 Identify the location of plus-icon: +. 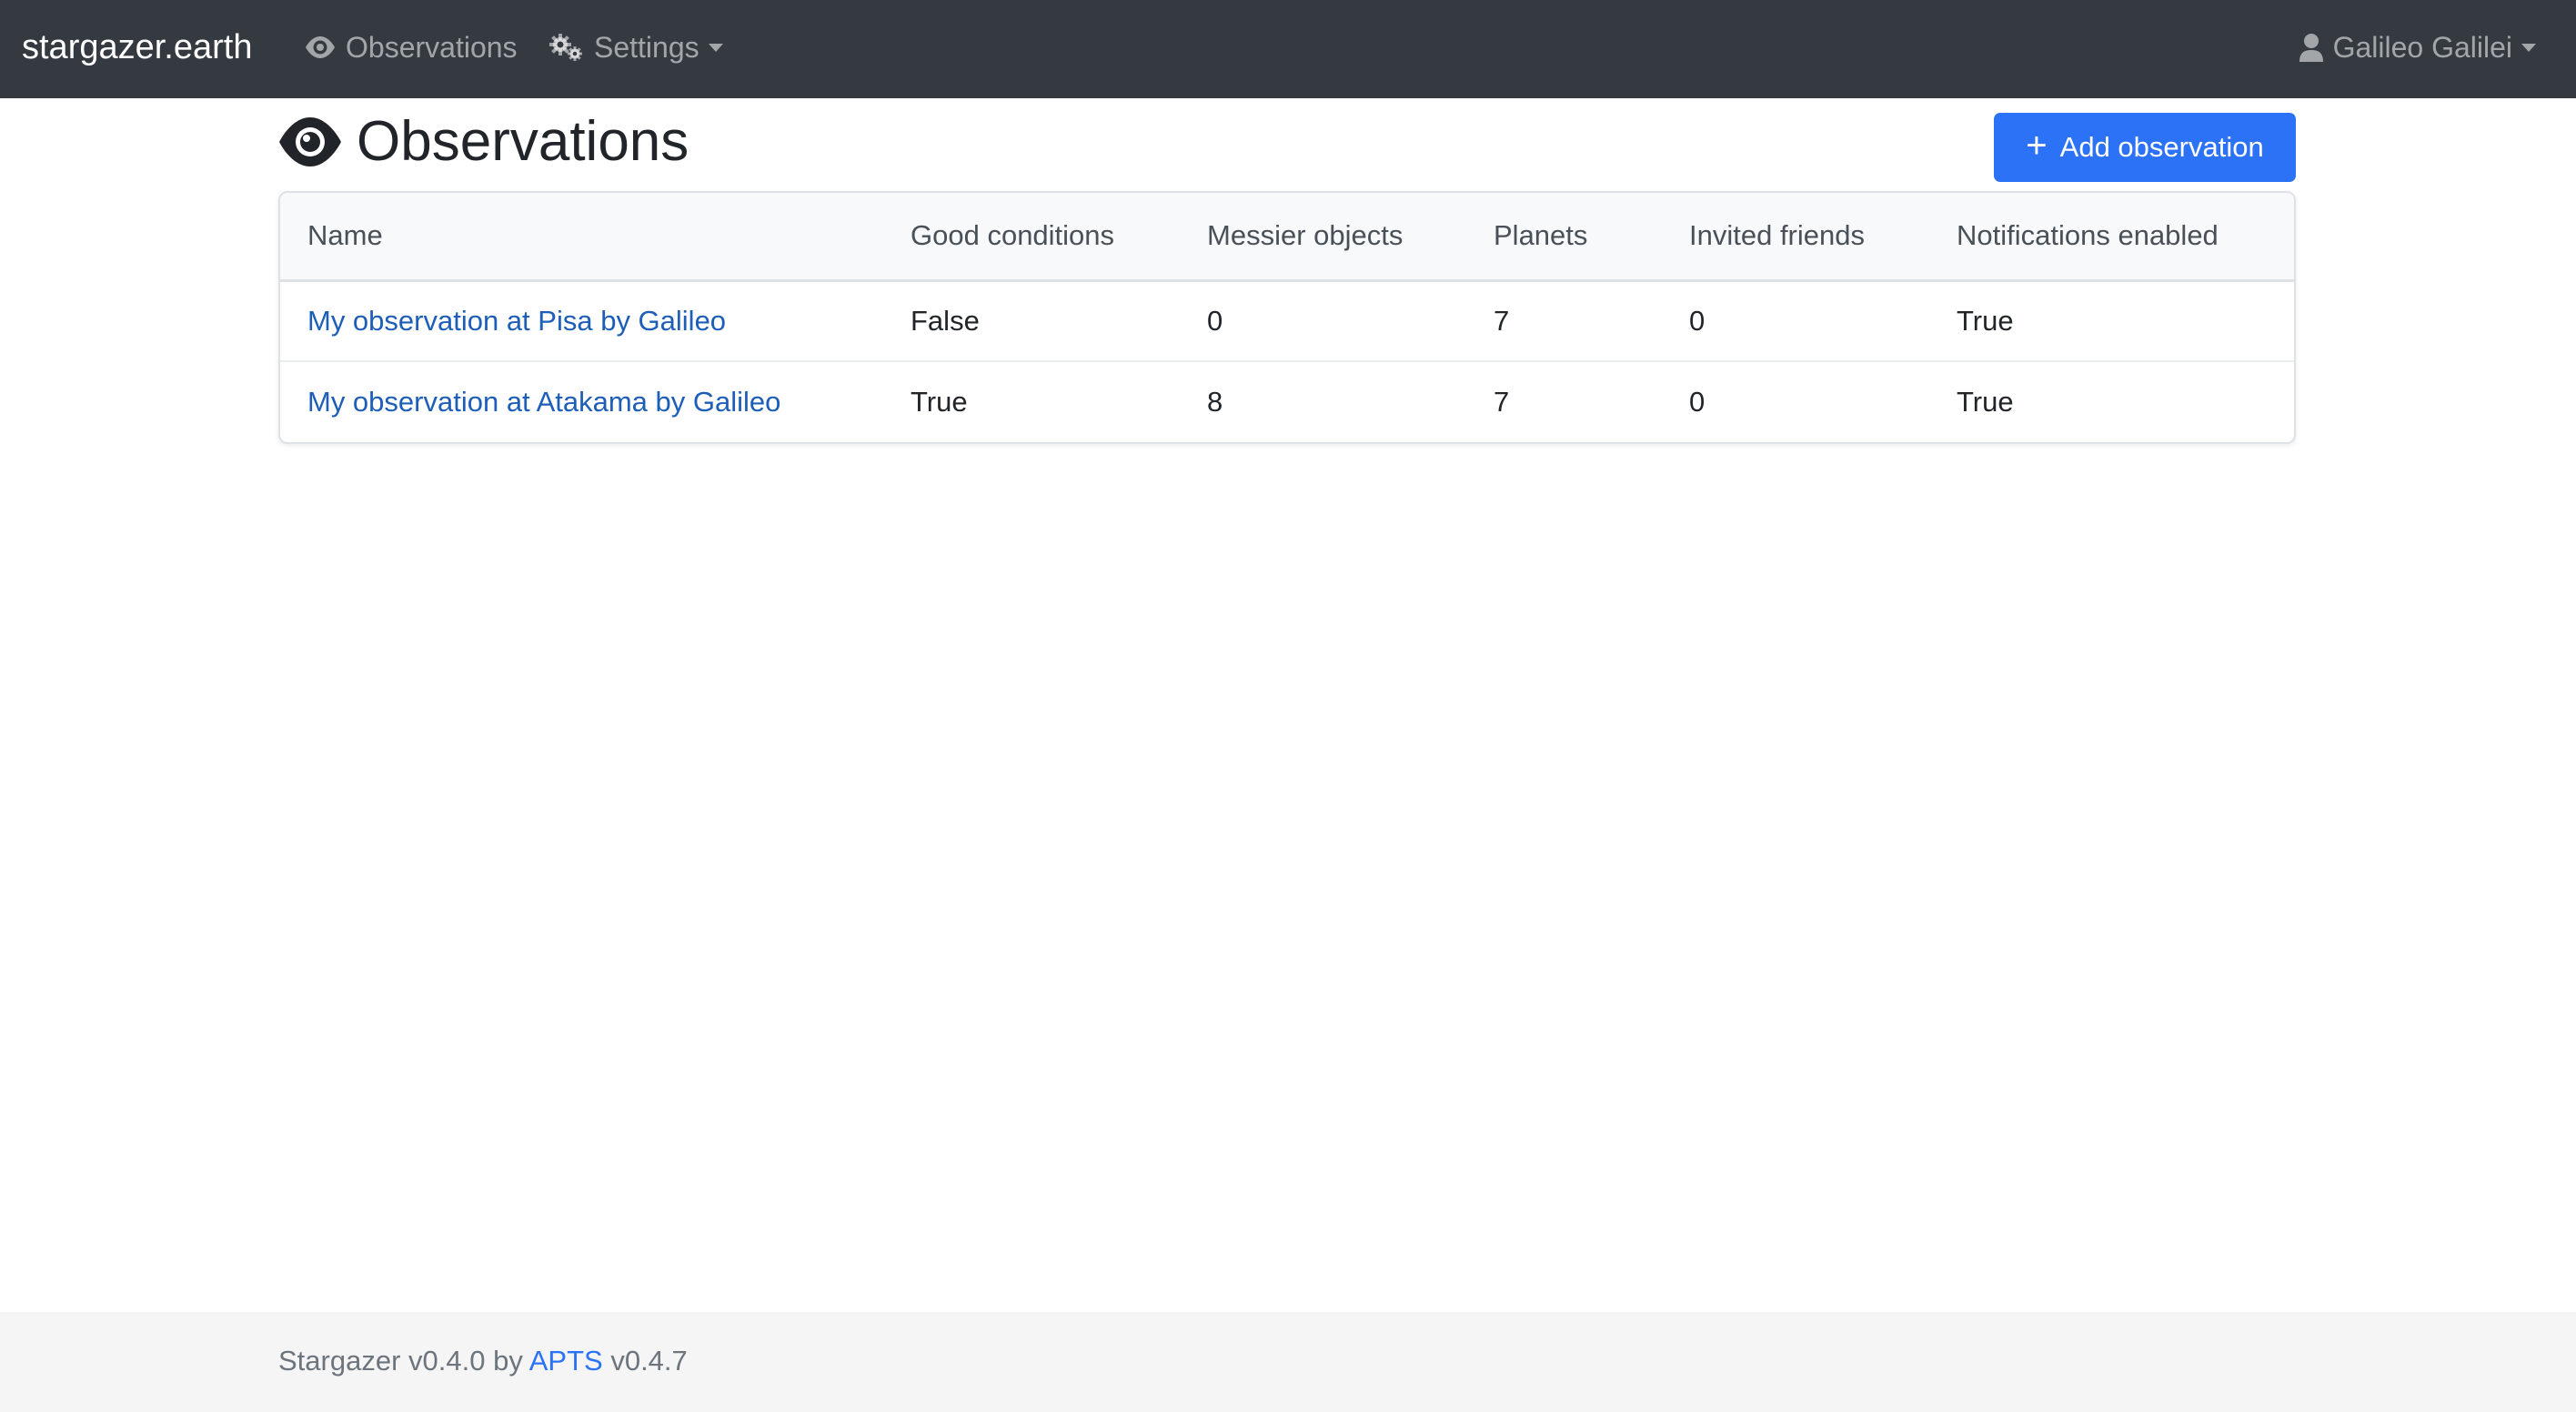
(2037, 146).